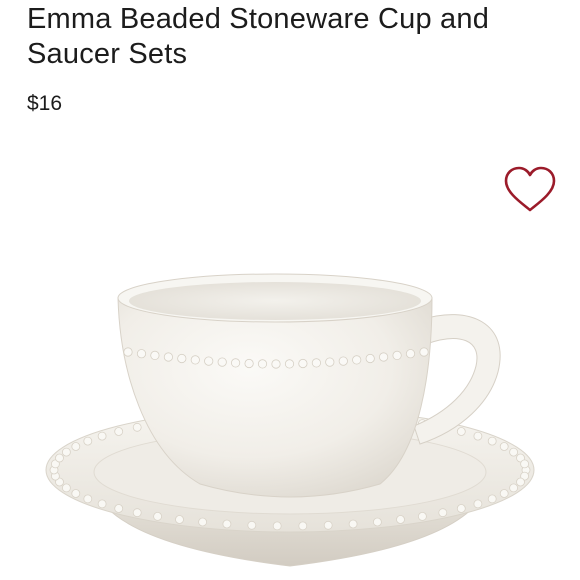 This screenshot has height=580, width=580. I want to click on favorite-button, so click(530, 190).